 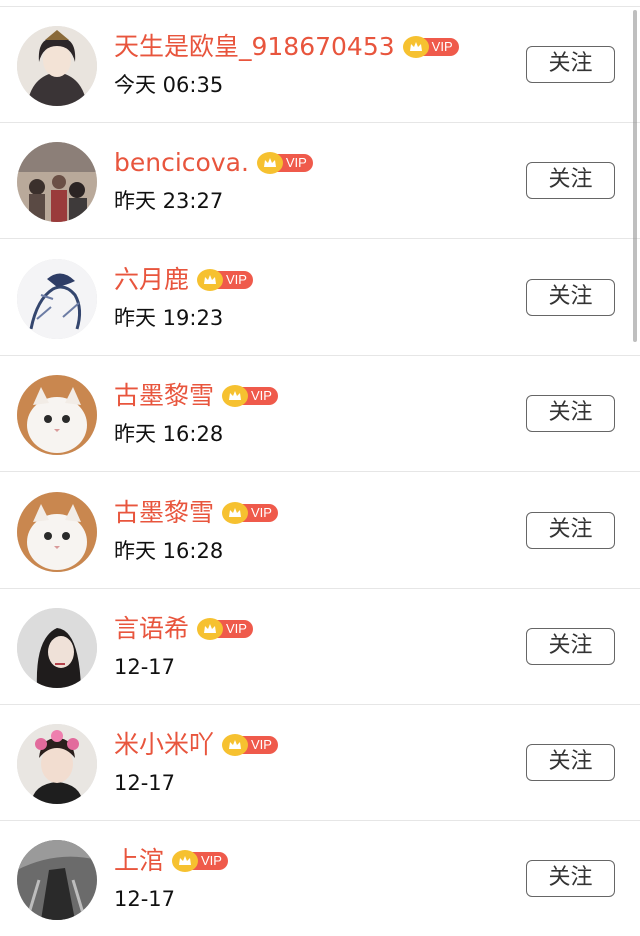 I want to click on list-item: 天生是欧皇_918670453 VIP 今天 06:35 关注, so click(x=320, y=65).